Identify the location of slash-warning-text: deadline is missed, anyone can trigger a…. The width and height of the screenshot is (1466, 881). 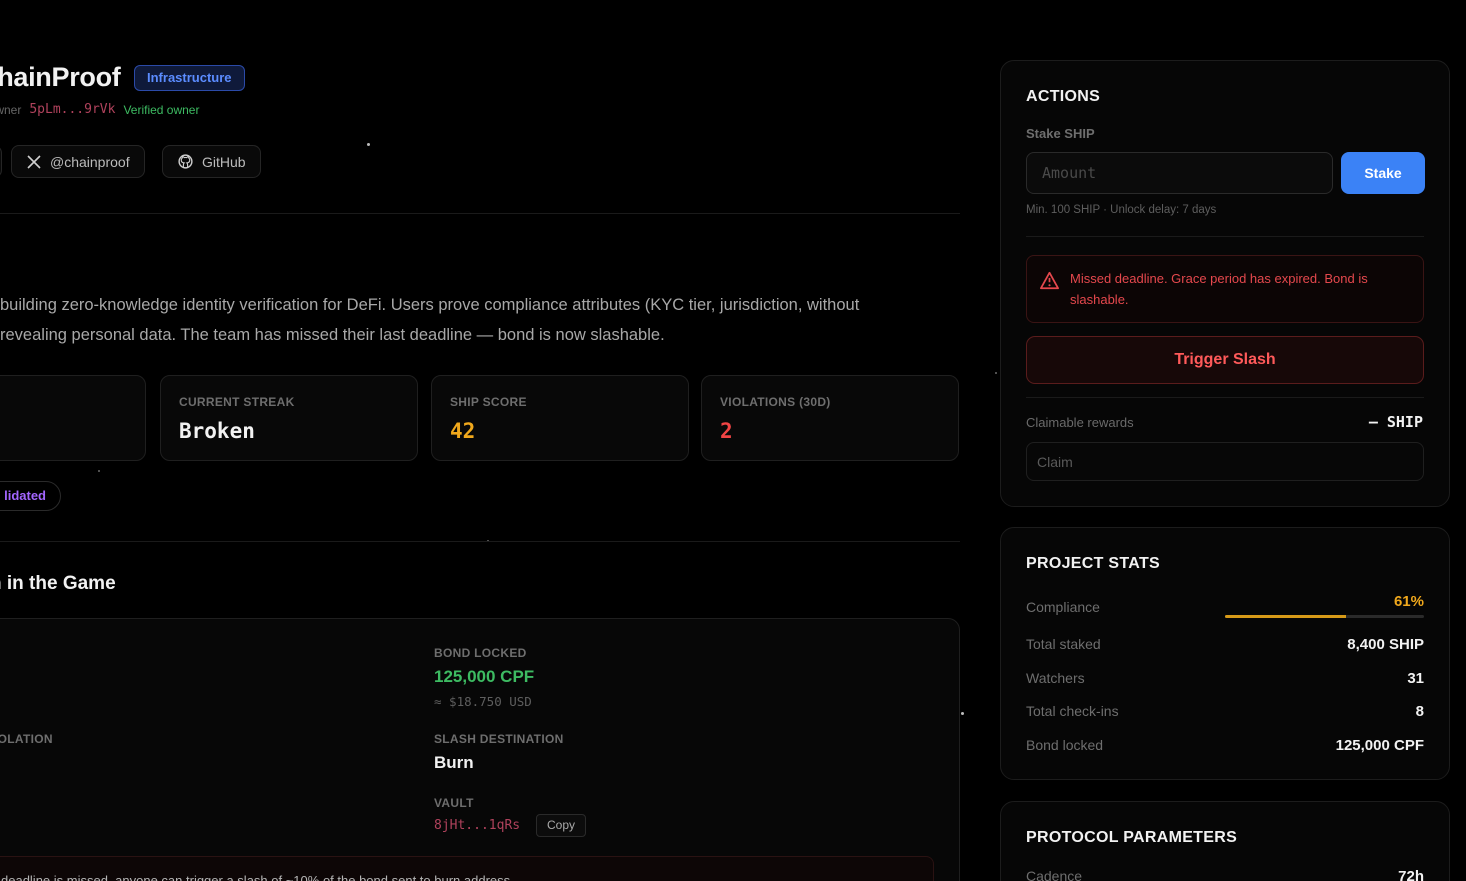
(257, 877).